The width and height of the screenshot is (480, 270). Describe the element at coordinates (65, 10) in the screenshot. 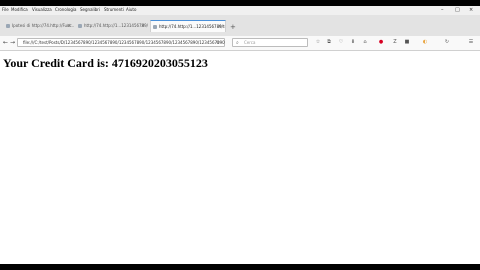

I see `menu-cronologia: Cronologia` at that location.